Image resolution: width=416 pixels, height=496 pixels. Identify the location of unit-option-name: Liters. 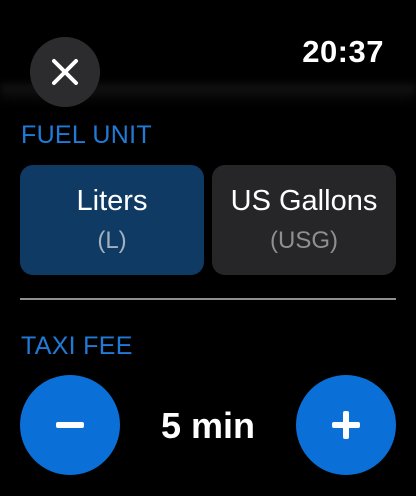
(112, 201).